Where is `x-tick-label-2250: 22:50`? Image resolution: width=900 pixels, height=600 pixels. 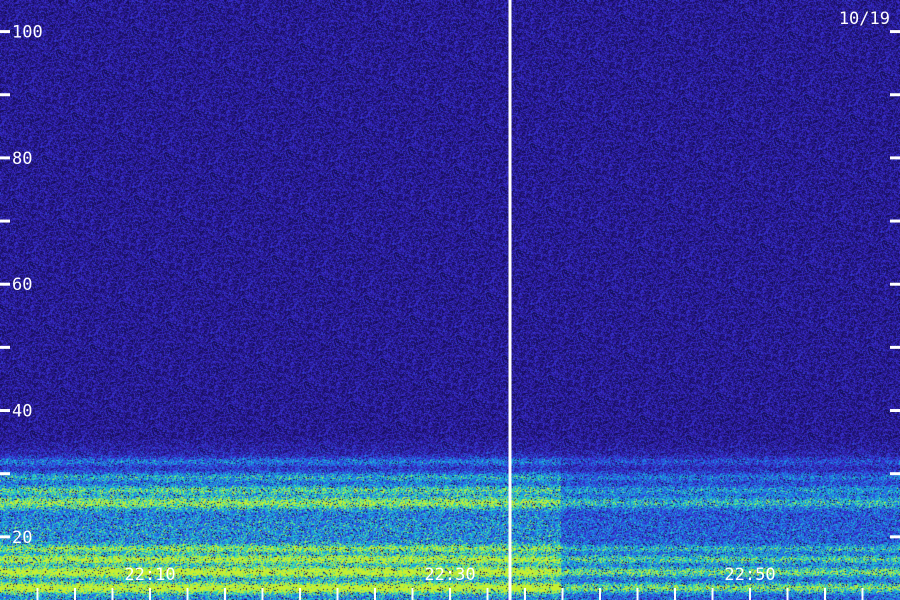
x-tick-label-2250: 22:50 is located at coordinates (749, 575).